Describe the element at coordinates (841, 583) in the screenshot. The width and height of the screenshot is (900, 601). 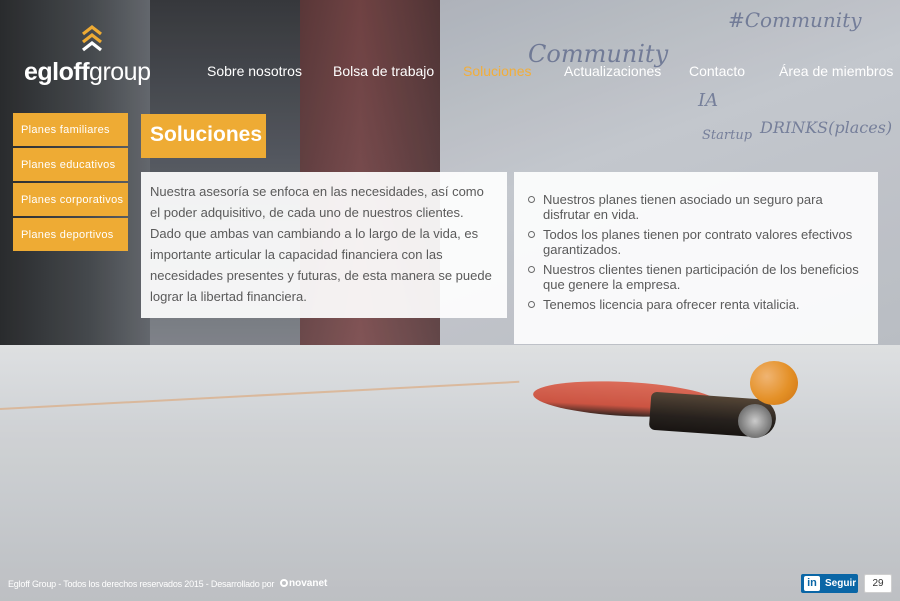
I see `linkedin-follow-label: Seguir` at that location.